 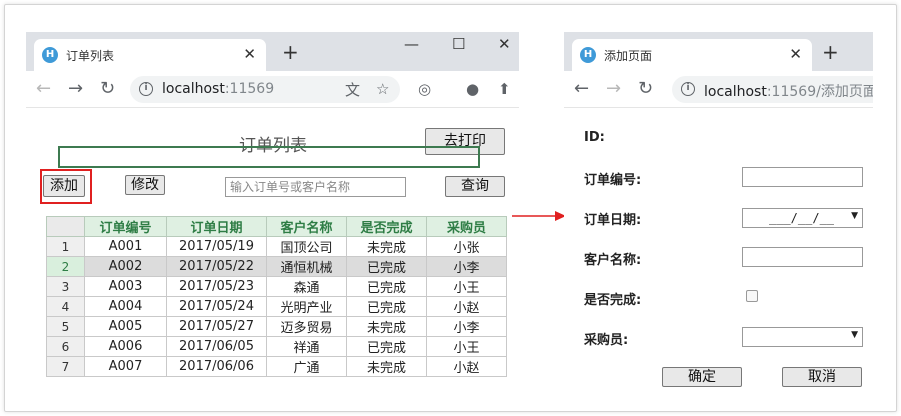 What do you see at coordinates (306, 346) in the screenshot?
I see `customer-cell: 祥通` at bounding box center [306, 346].